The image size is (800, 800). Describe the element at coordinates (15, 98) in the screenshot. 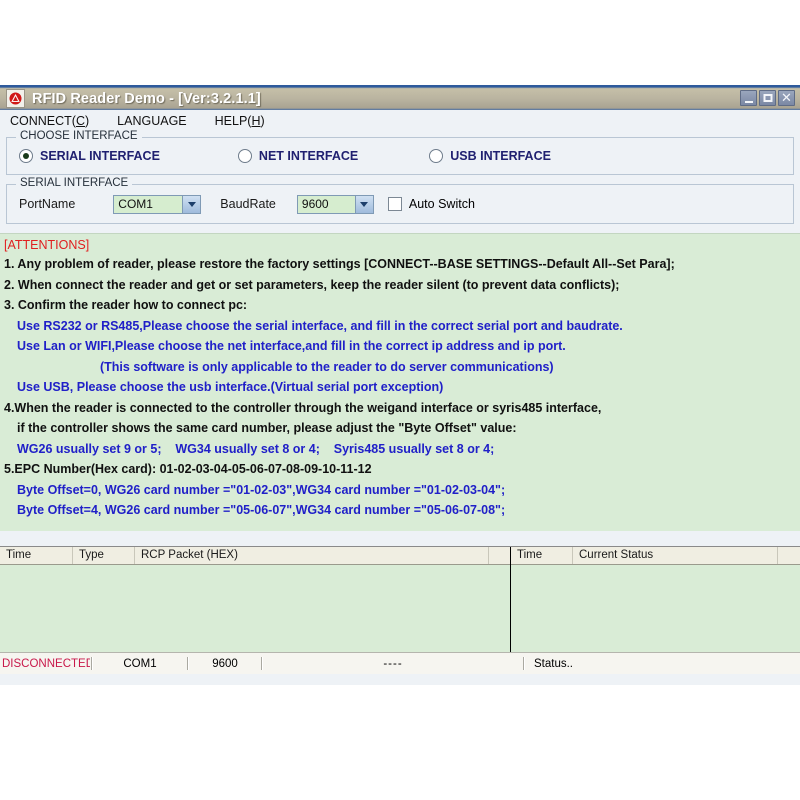

I see `warning-triangle-icon` at that location.